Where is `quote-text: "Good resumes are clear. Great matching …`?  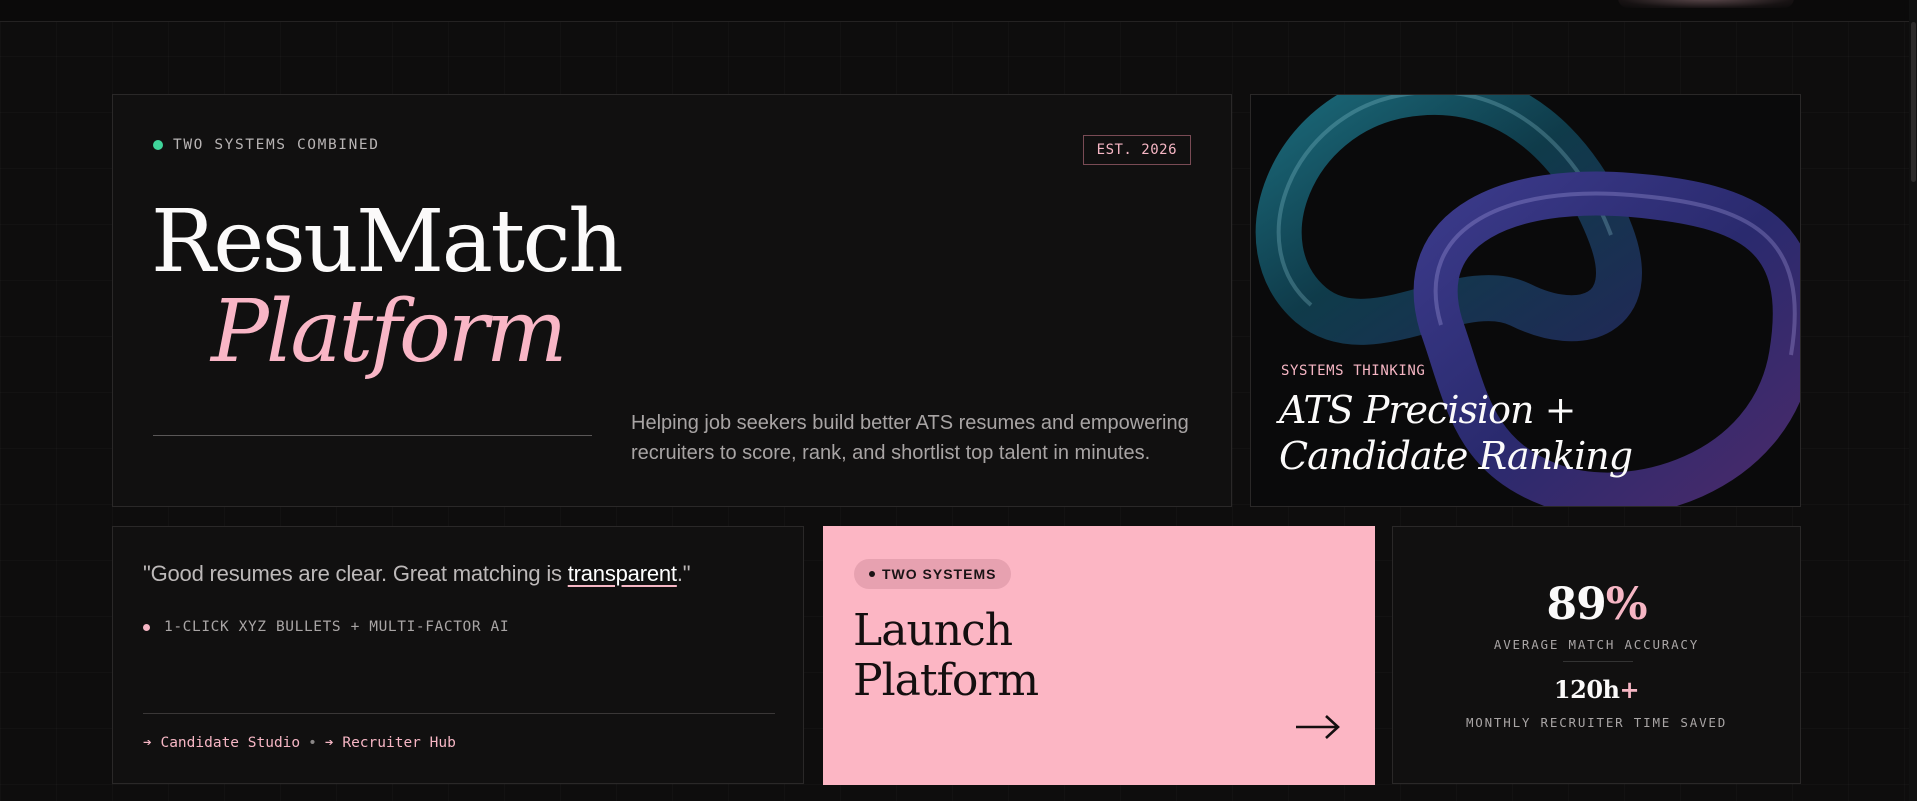 quote-text: "Good resumes are clear. Great matching … is located at coordinates (417, 574).